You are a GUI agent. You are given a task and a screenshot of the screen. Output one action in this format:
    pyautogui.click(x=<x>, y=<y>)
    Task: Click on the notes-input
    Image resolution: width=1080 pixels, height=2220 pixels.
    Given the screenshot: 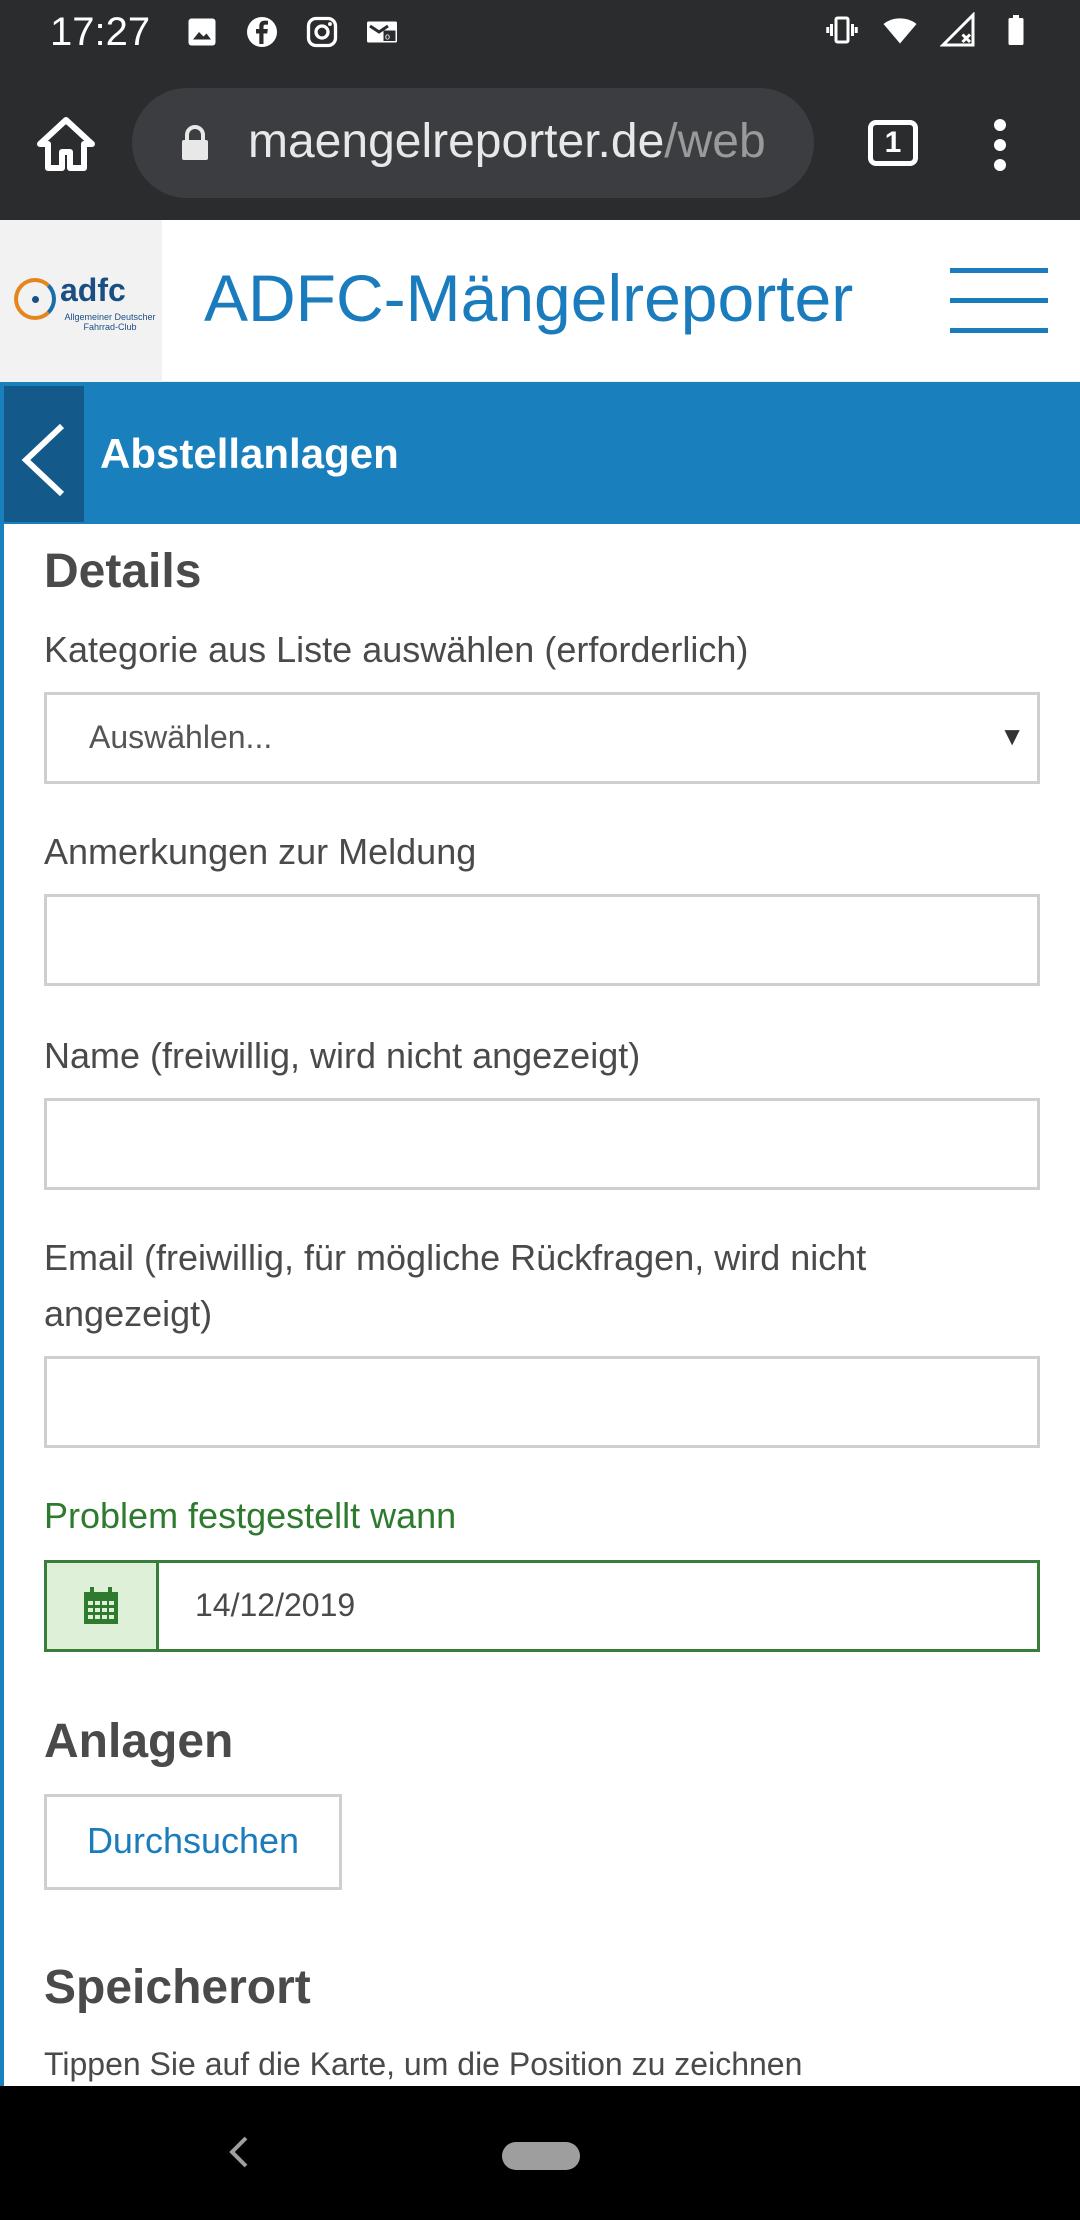 What is the action you would take?
    pyautogui.click(x=542, y=940)
    